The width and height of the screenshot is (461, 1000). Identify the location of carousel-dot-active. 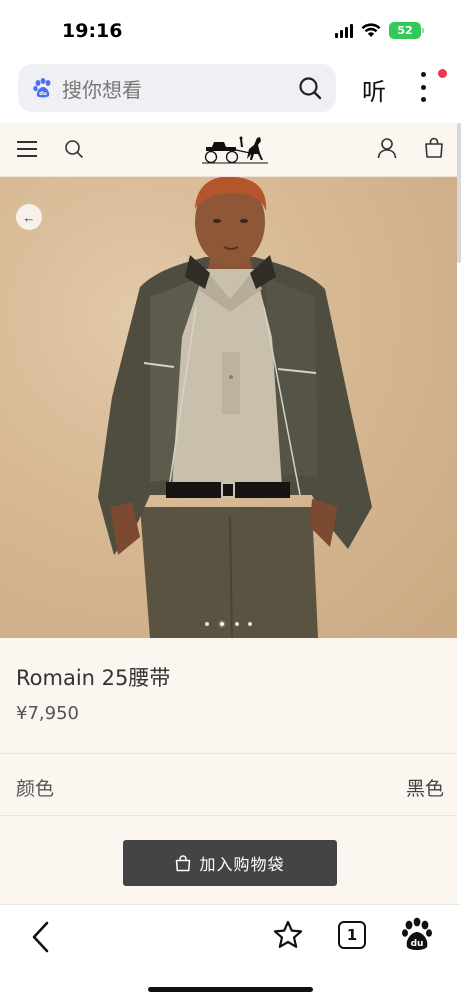
(222, 624).